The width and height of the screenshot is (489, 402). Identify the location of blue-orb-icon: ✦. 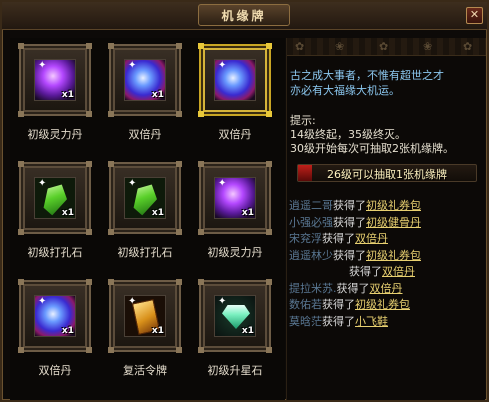
(235, 80).